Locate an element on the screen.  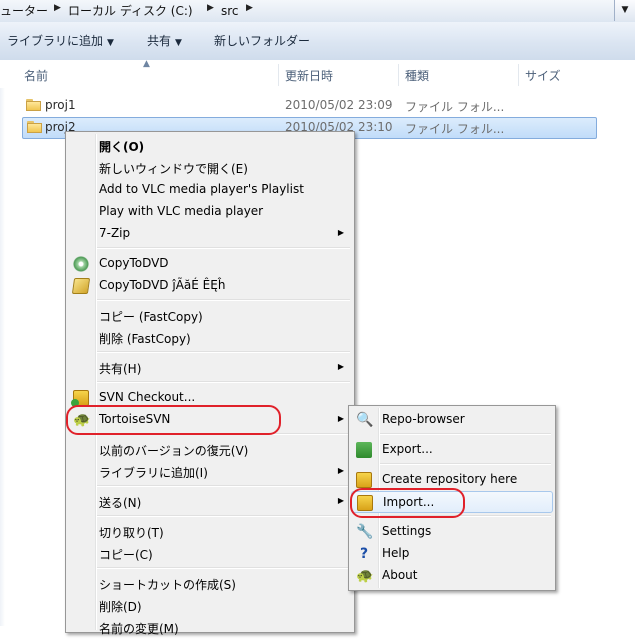
menu-item-create-shortcut: ショートカットの作成(S) is located at coordinates (210, 584).